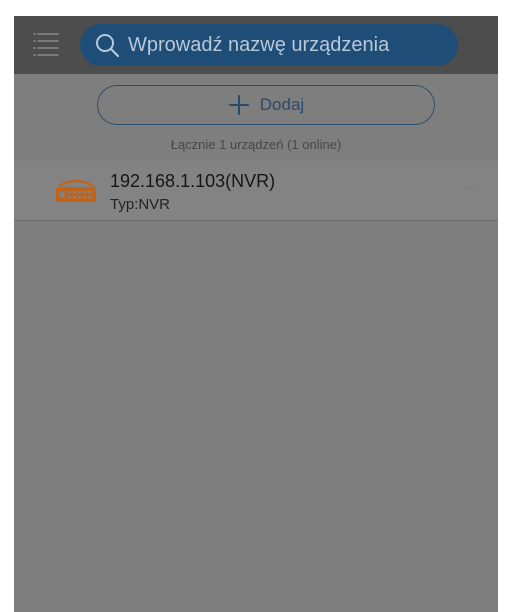  Describe the element at coordinates (108, 46) in the screenshot. I see `search-icon` at that location.